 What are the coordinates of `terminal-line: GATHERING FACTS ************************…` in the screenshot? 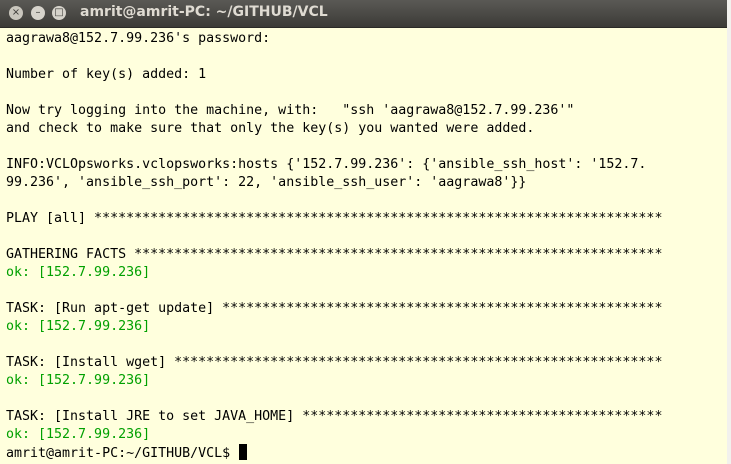 It's located at (334, 254).